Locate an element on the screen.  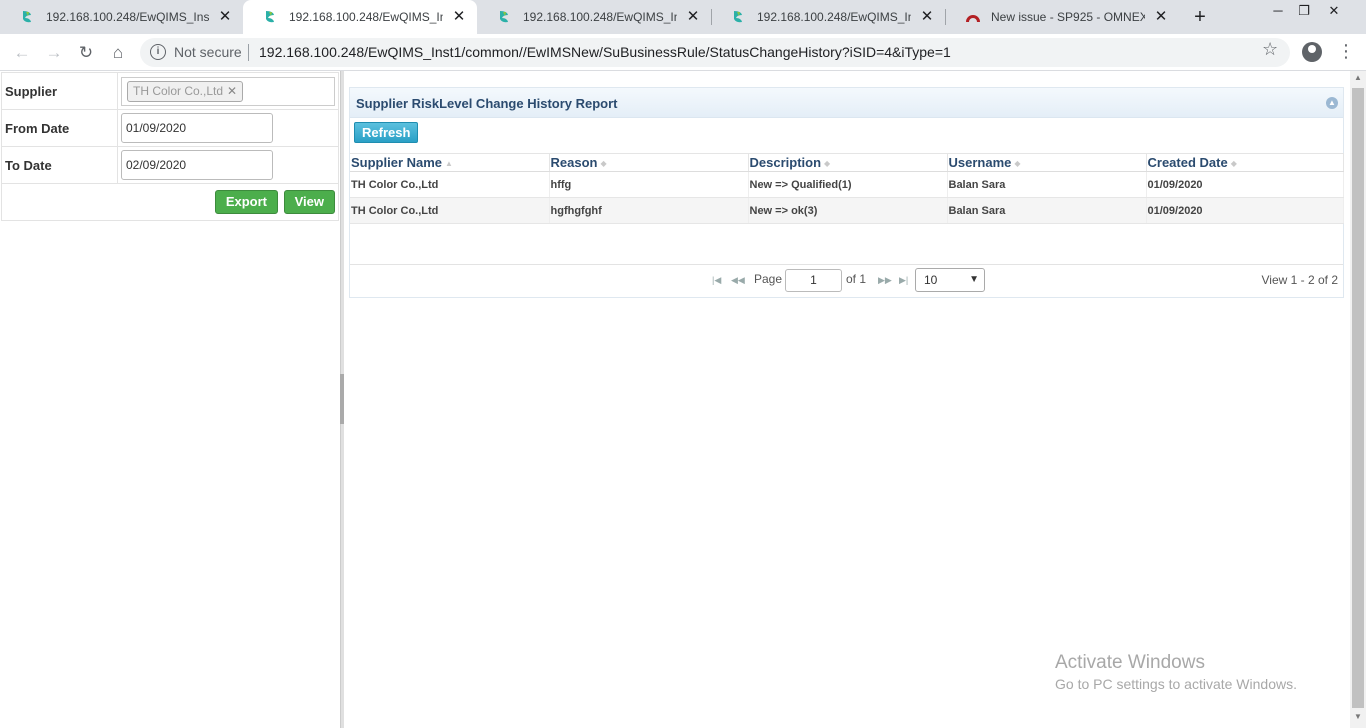
supplier-multiselect: TH Color Co.,Ltd ✕ is located at coordinates (228, 91).